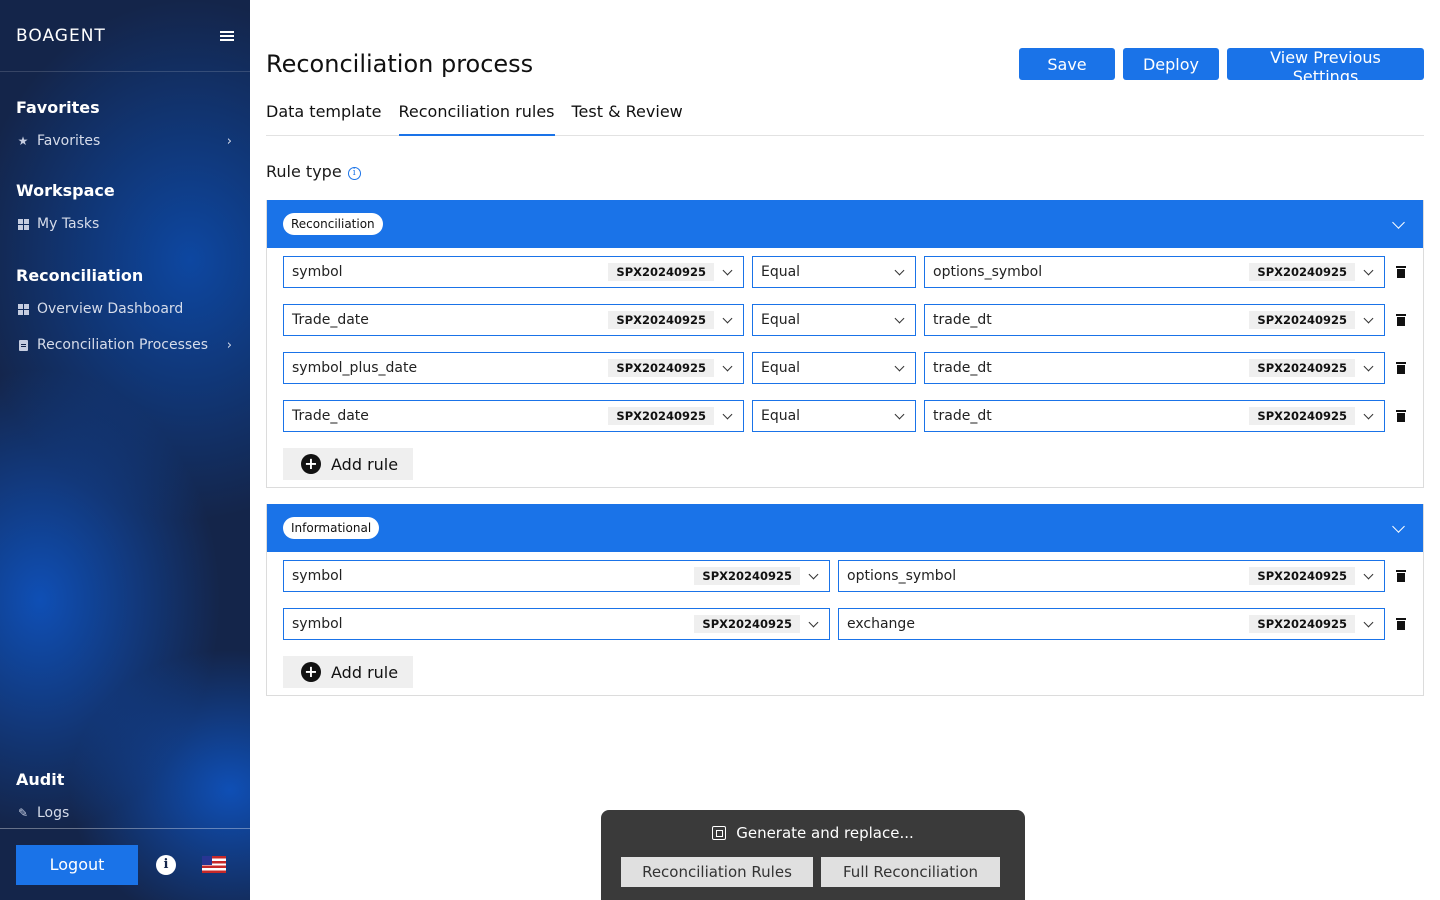 The image size is (1440, 900). I want to click on tab-reconciliation-rules: Reconciliation rules, so click(476, 114).